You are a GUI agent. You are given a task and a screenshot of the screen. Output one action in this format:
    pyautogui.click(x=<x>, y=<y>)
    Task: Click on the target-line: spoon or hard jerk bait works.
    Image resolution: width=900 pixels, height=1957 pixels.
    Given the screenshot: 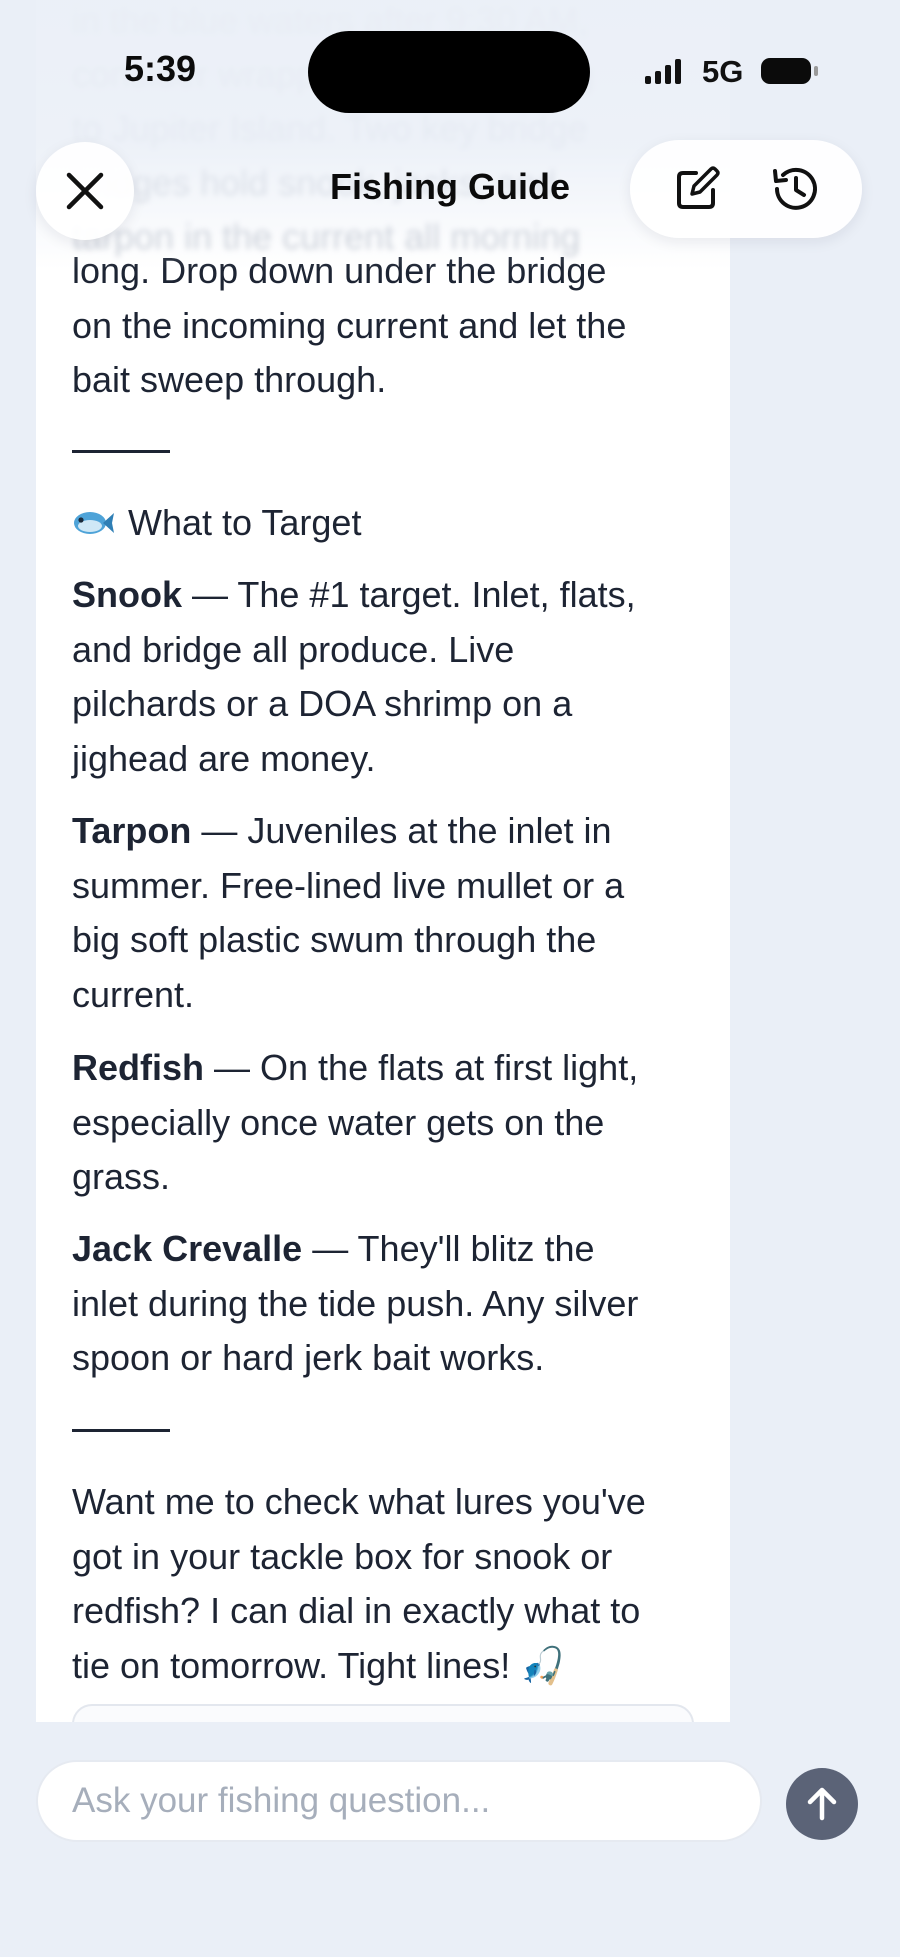 What is the action you would take?
    pyautogui.click(x=308, y=1357)
    